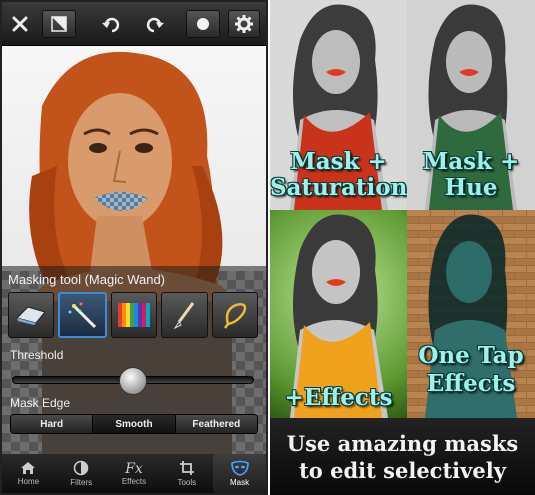  What do you see at coordinates (134, 24) in the screenshot?
I see `top-toolbar` at bounding box center [134, 24].